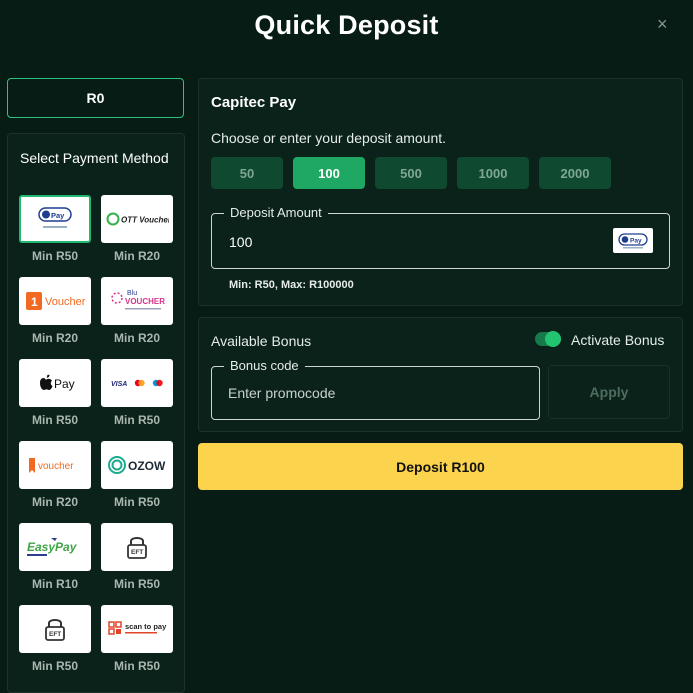  I want to click on amount-button-500: 500, so click(411, 173).